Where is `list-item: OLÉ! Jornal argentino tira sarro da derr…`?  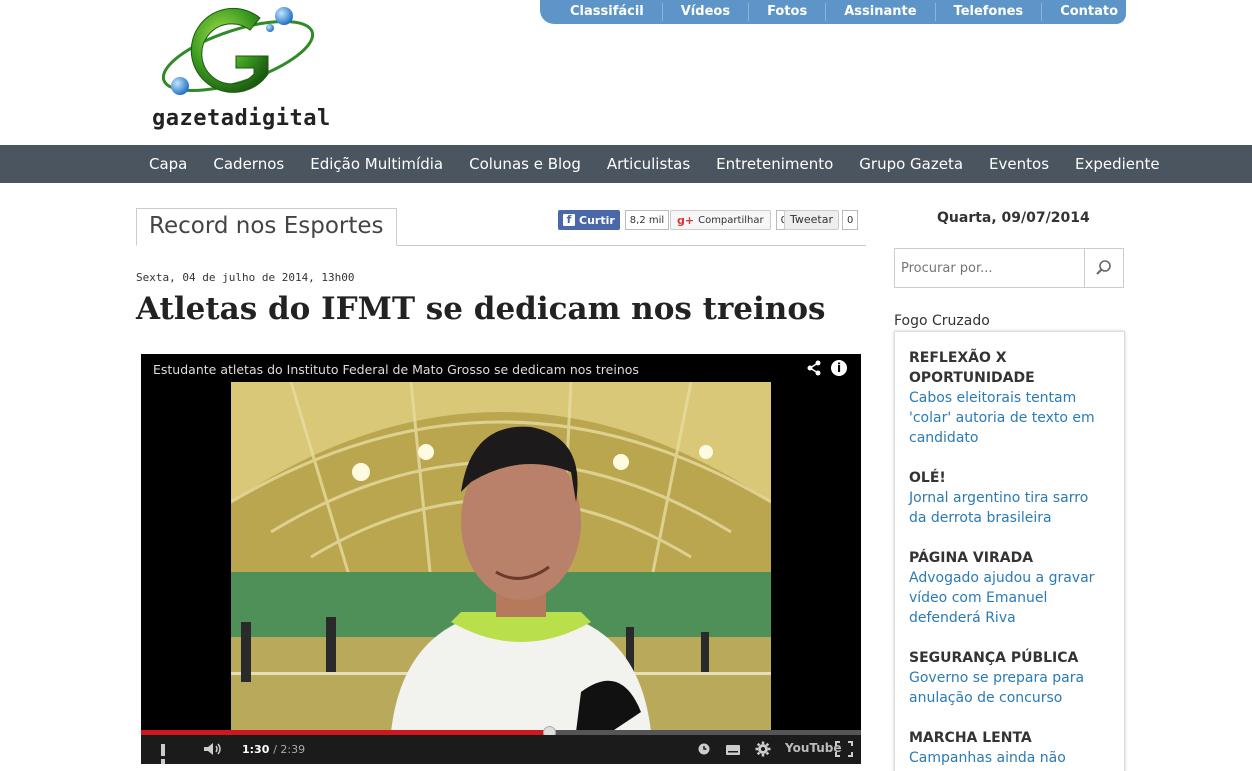 list-item: OLÉ! Jornal argentino tira sarro da derr… is located at coordinates (1009, 498).